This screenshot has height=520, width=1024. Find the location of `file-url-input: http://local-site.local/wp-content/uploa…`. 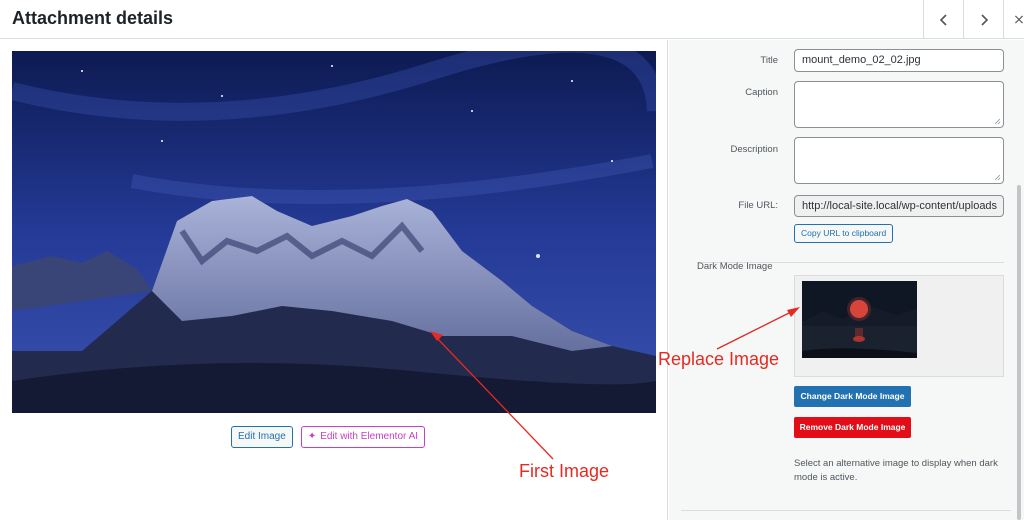

file-url-input: http://local-site.local/wp-content/uploa… is located at coordinates (899, 206).